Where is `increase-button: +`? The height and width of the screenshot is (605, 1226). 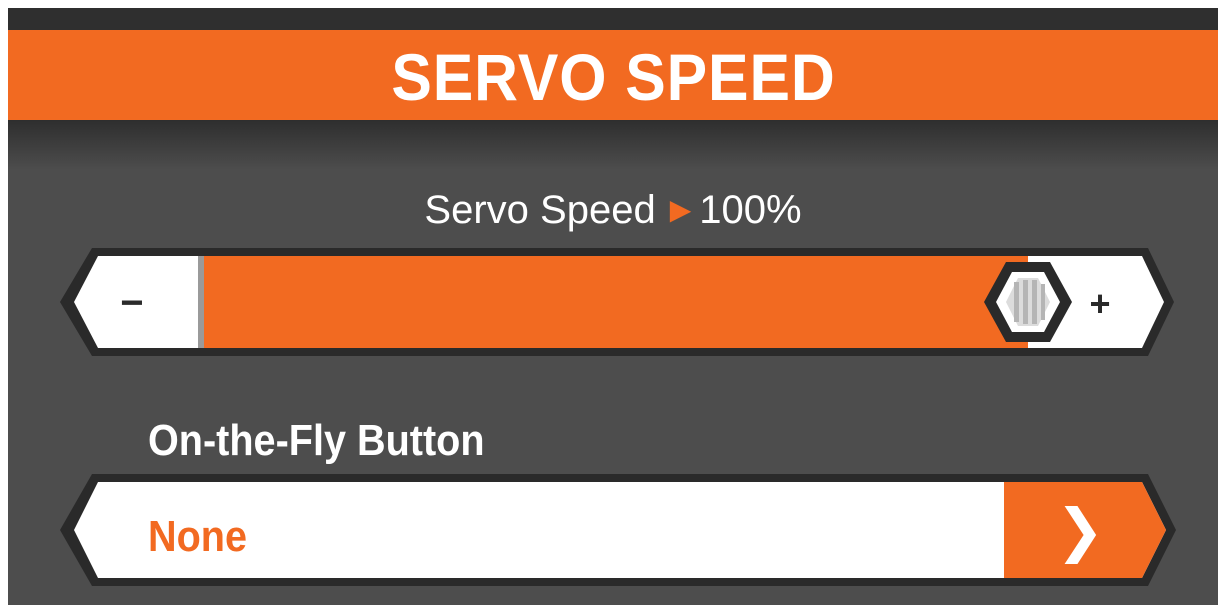
increase-button: + is located at coordinates (1099, 303).